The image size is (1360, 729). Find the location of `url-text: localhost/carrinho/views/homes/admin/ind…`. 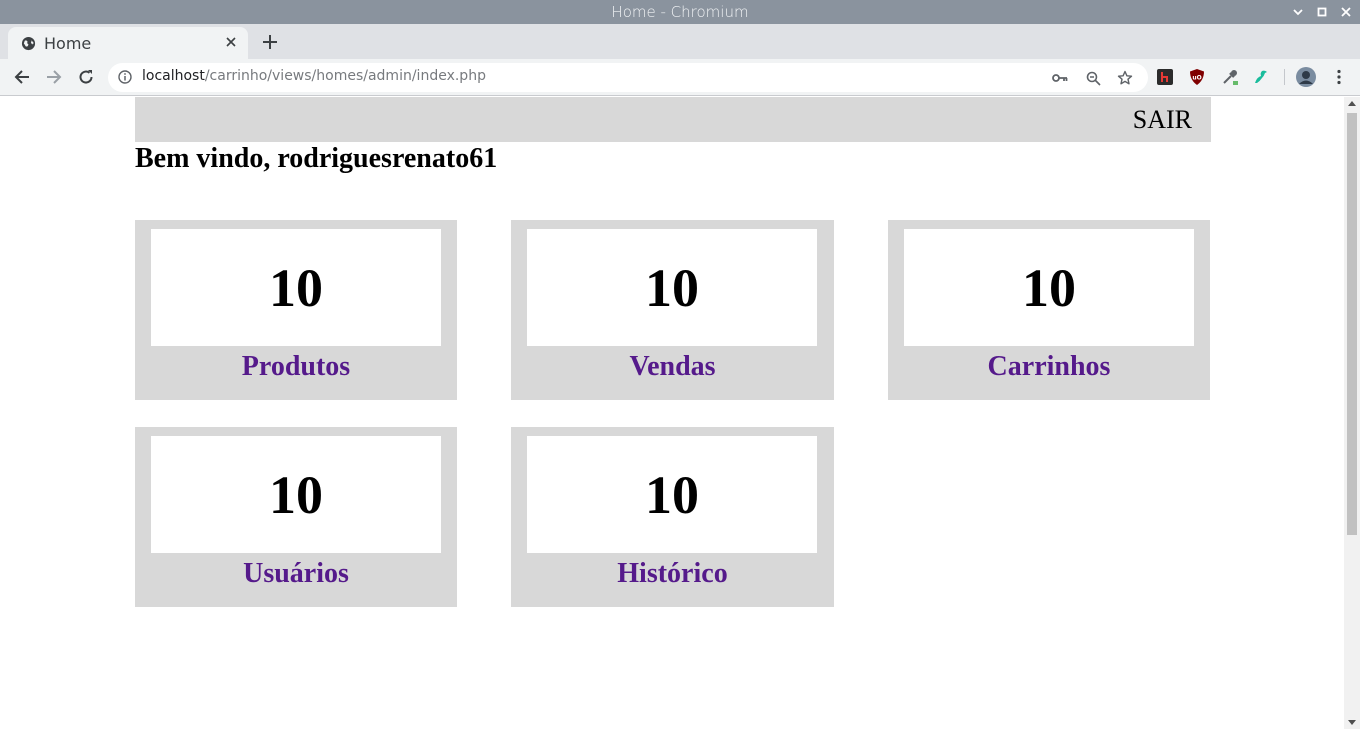

url-text: localhost/carrinho/views/homes/admin/ind… is located at coordinates (314, 76).